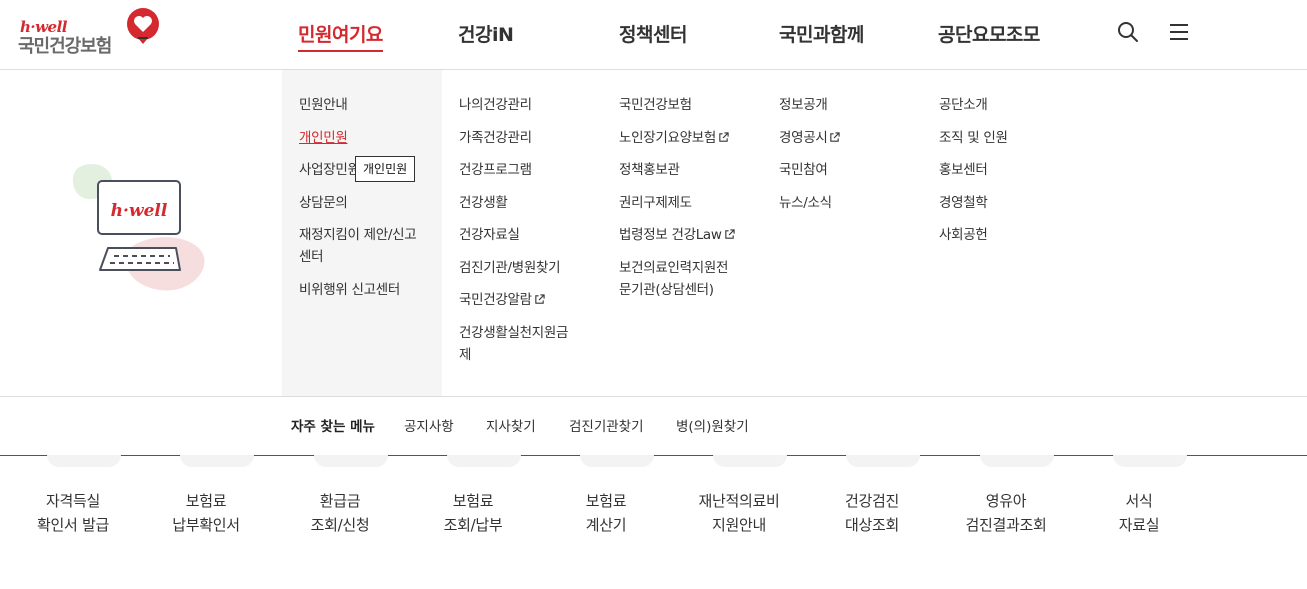  I want to click on quick-premium-payment-cert: 보험료 납부확인서, so click(206, 505).